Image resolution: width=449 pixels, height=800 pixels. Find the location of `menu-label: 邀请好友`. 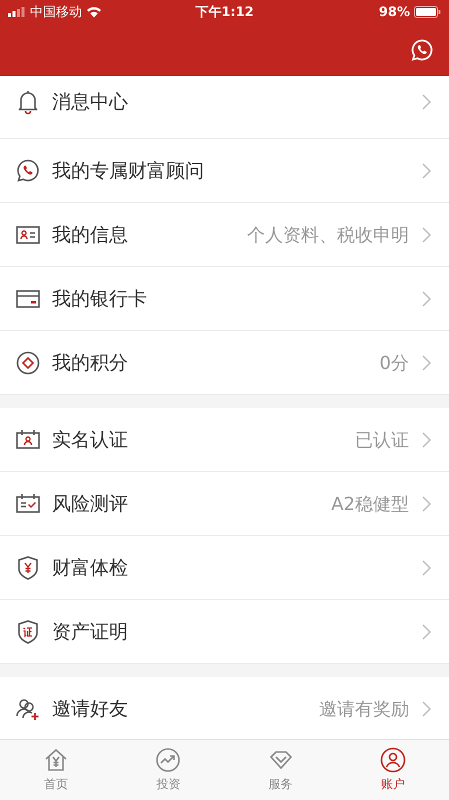

menu-label: 邀请好友 is located at coordinates (90, 709).